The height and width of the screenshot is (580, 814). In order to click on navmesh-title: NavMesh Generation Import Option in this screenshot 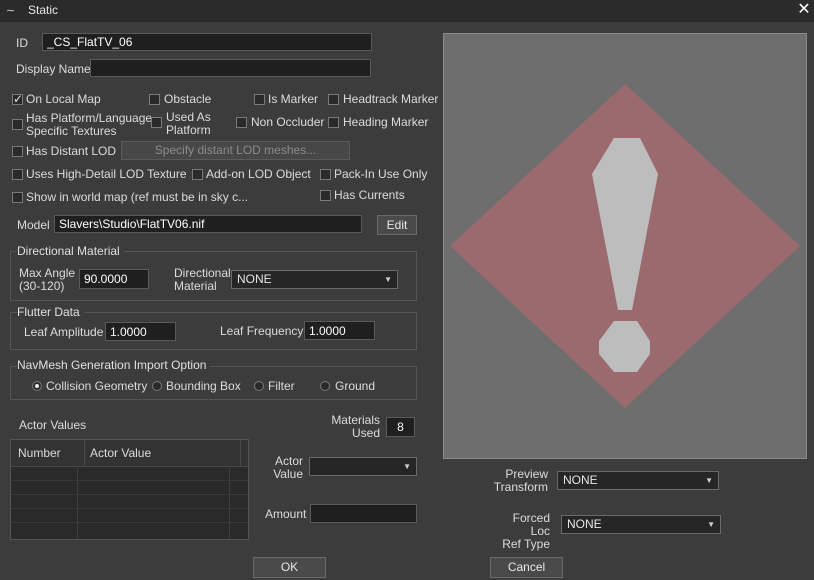, I will do `click(114, 365)`.